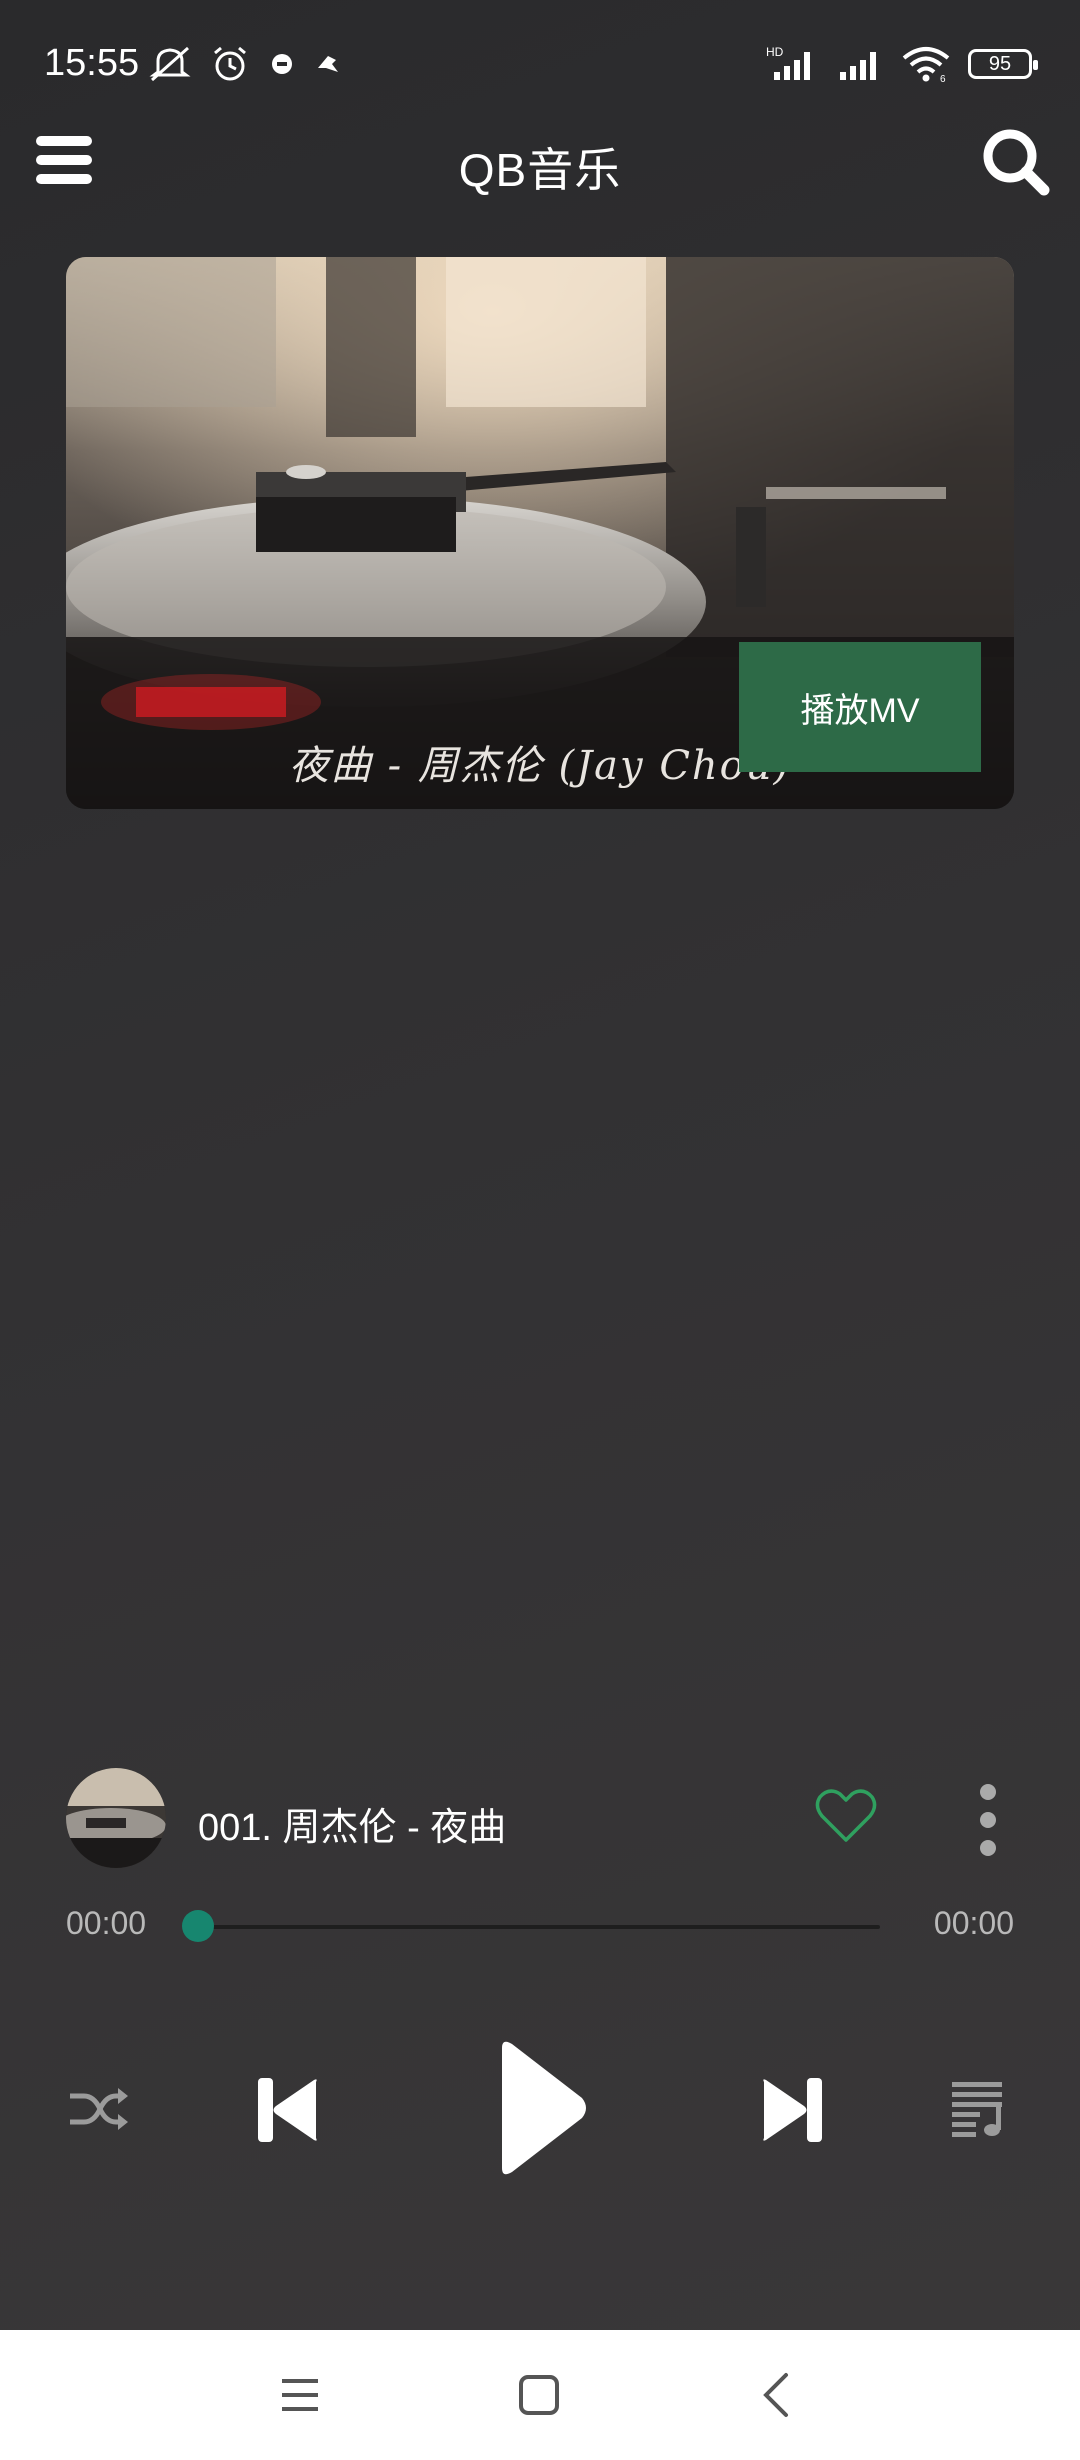 This screenshot has width=1080, height=2460. What do you see at coordinates (775, 52) in the screenshot?
I see `svg-text: HD` at bounding box center [775, 52].